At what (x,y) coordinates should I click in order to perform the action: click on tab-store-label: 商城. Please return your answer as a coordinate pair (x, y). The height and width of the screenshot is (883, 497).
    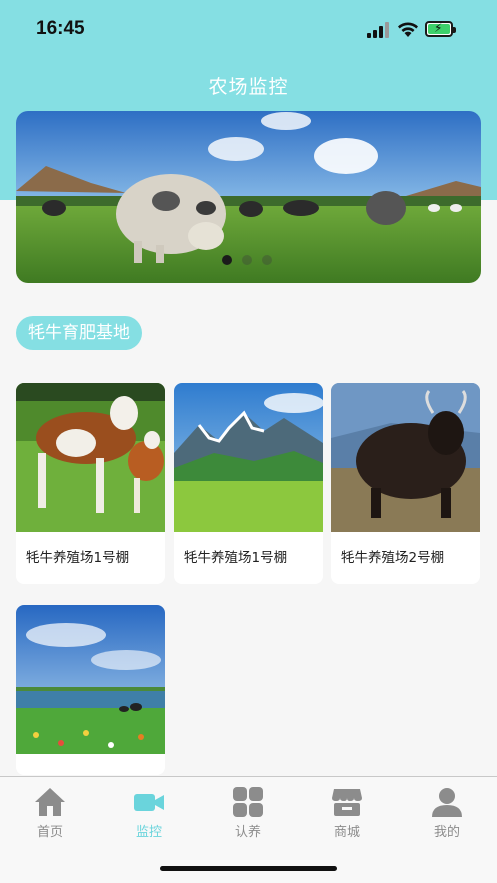
    Looking at the image, I should click on (346, 832).